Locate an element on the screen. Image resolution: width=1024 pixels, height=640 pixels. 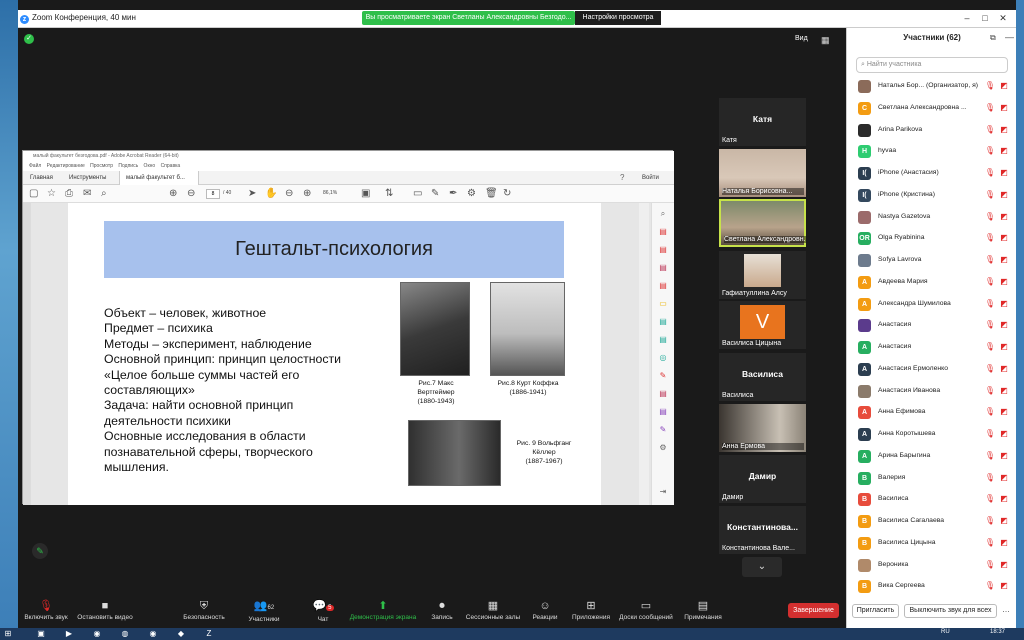
participant-row: А Анастасия Ермоленко 🎙 ◩ is located at coordinates (932, 369).